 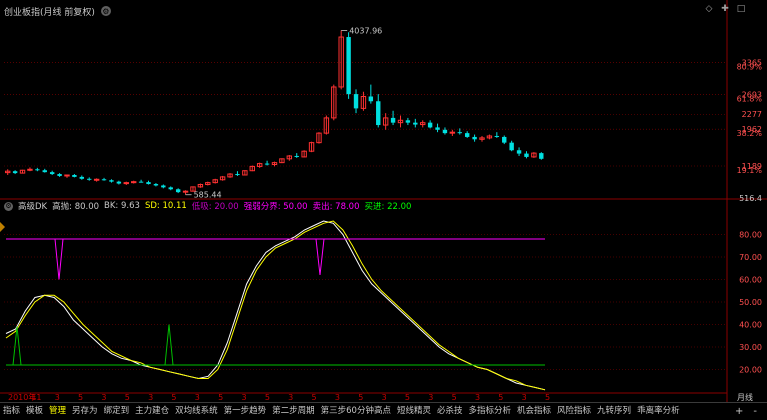 What do you see at coordinates (220, 397) in the screenshot?
I see `time-label-9: 5` at bounding box center [220, 397].